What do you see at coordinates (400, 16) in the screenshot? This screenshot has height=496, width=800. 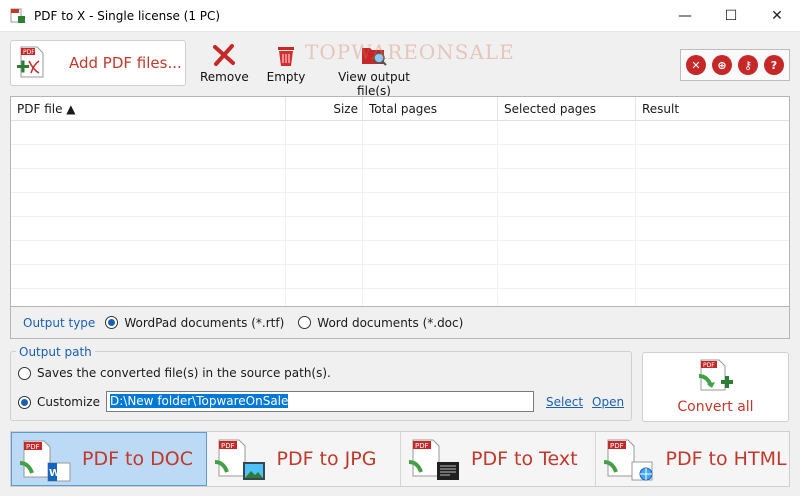 I see `title-bar: PDF to X - Single license (1 PC) — ☐ ✕` at bounding box center [400, 16].